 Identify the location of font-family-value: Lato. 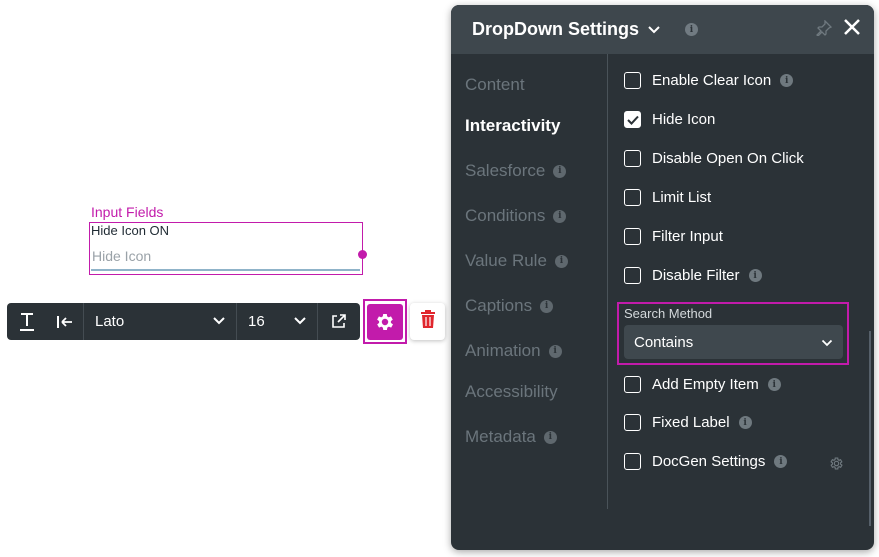
(110, 321).